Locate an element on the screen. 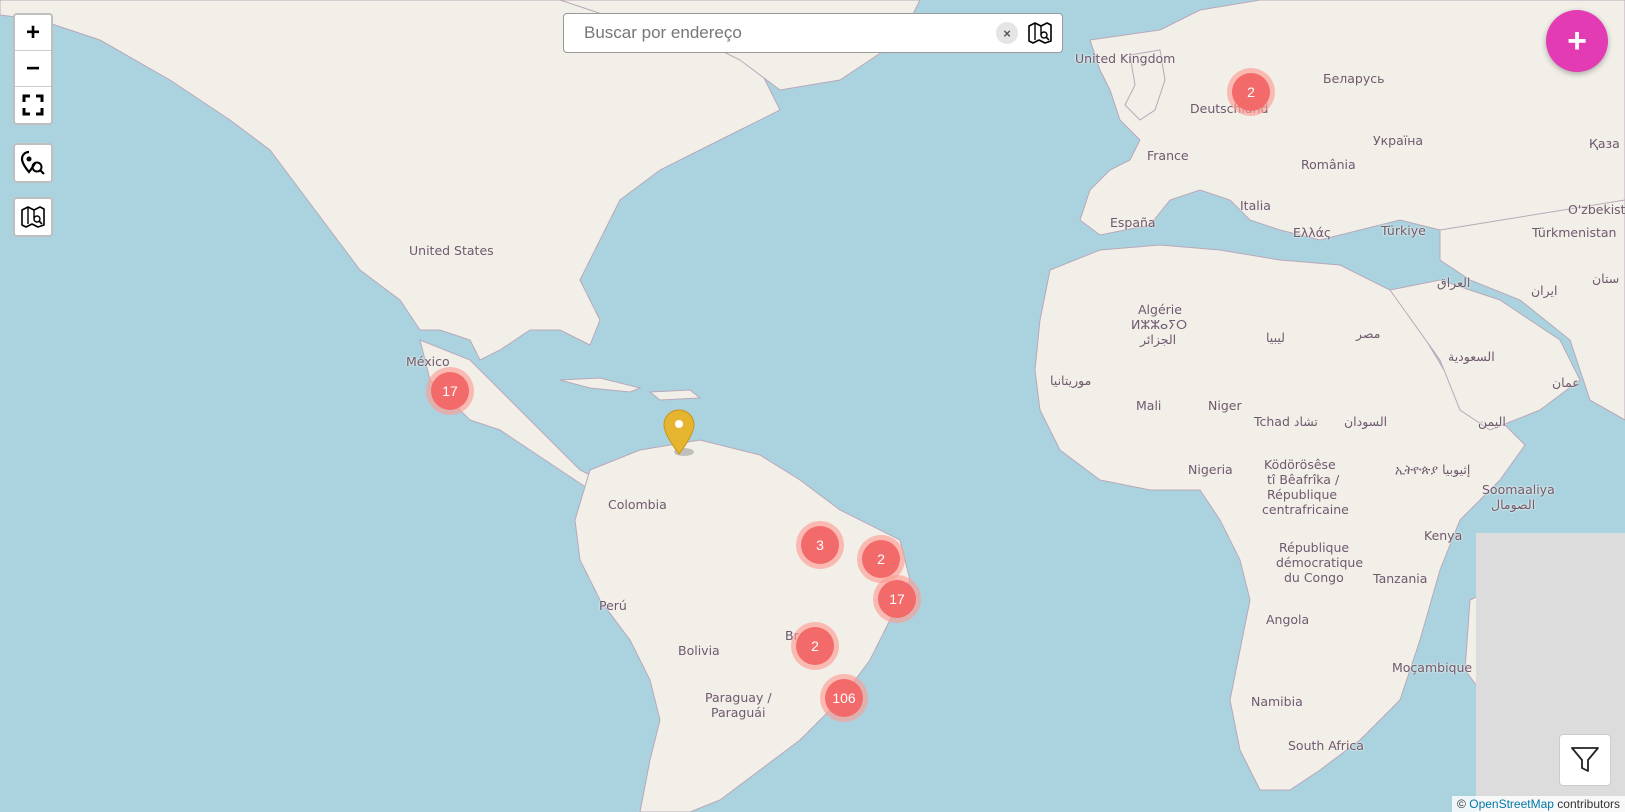  map-search-button is located at coordinates (1040, 33).